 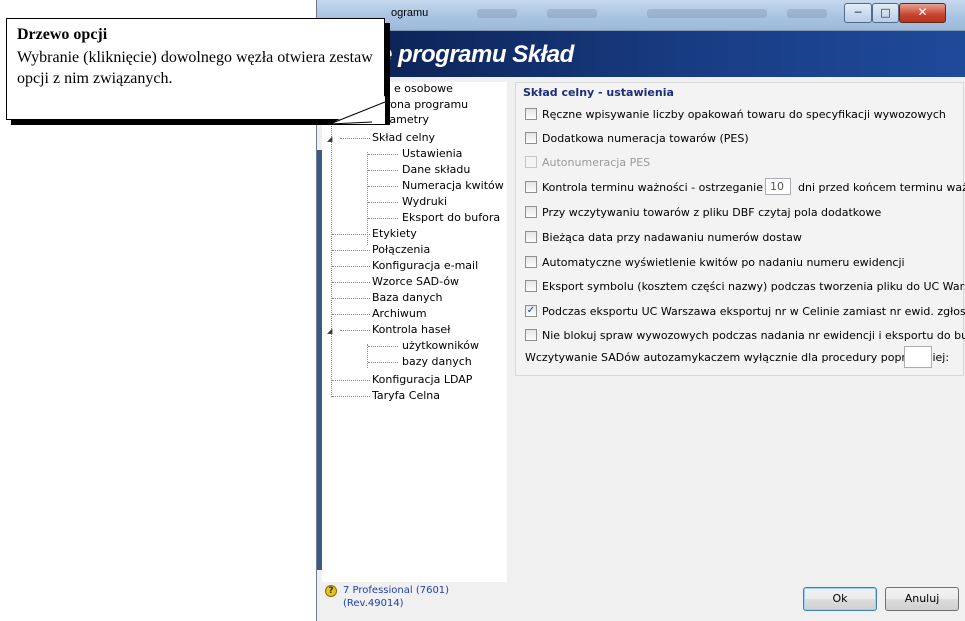 I want to click on tree-item-numeracja-kwitow: Numeracja kwitów, so click(x=453, y=186).